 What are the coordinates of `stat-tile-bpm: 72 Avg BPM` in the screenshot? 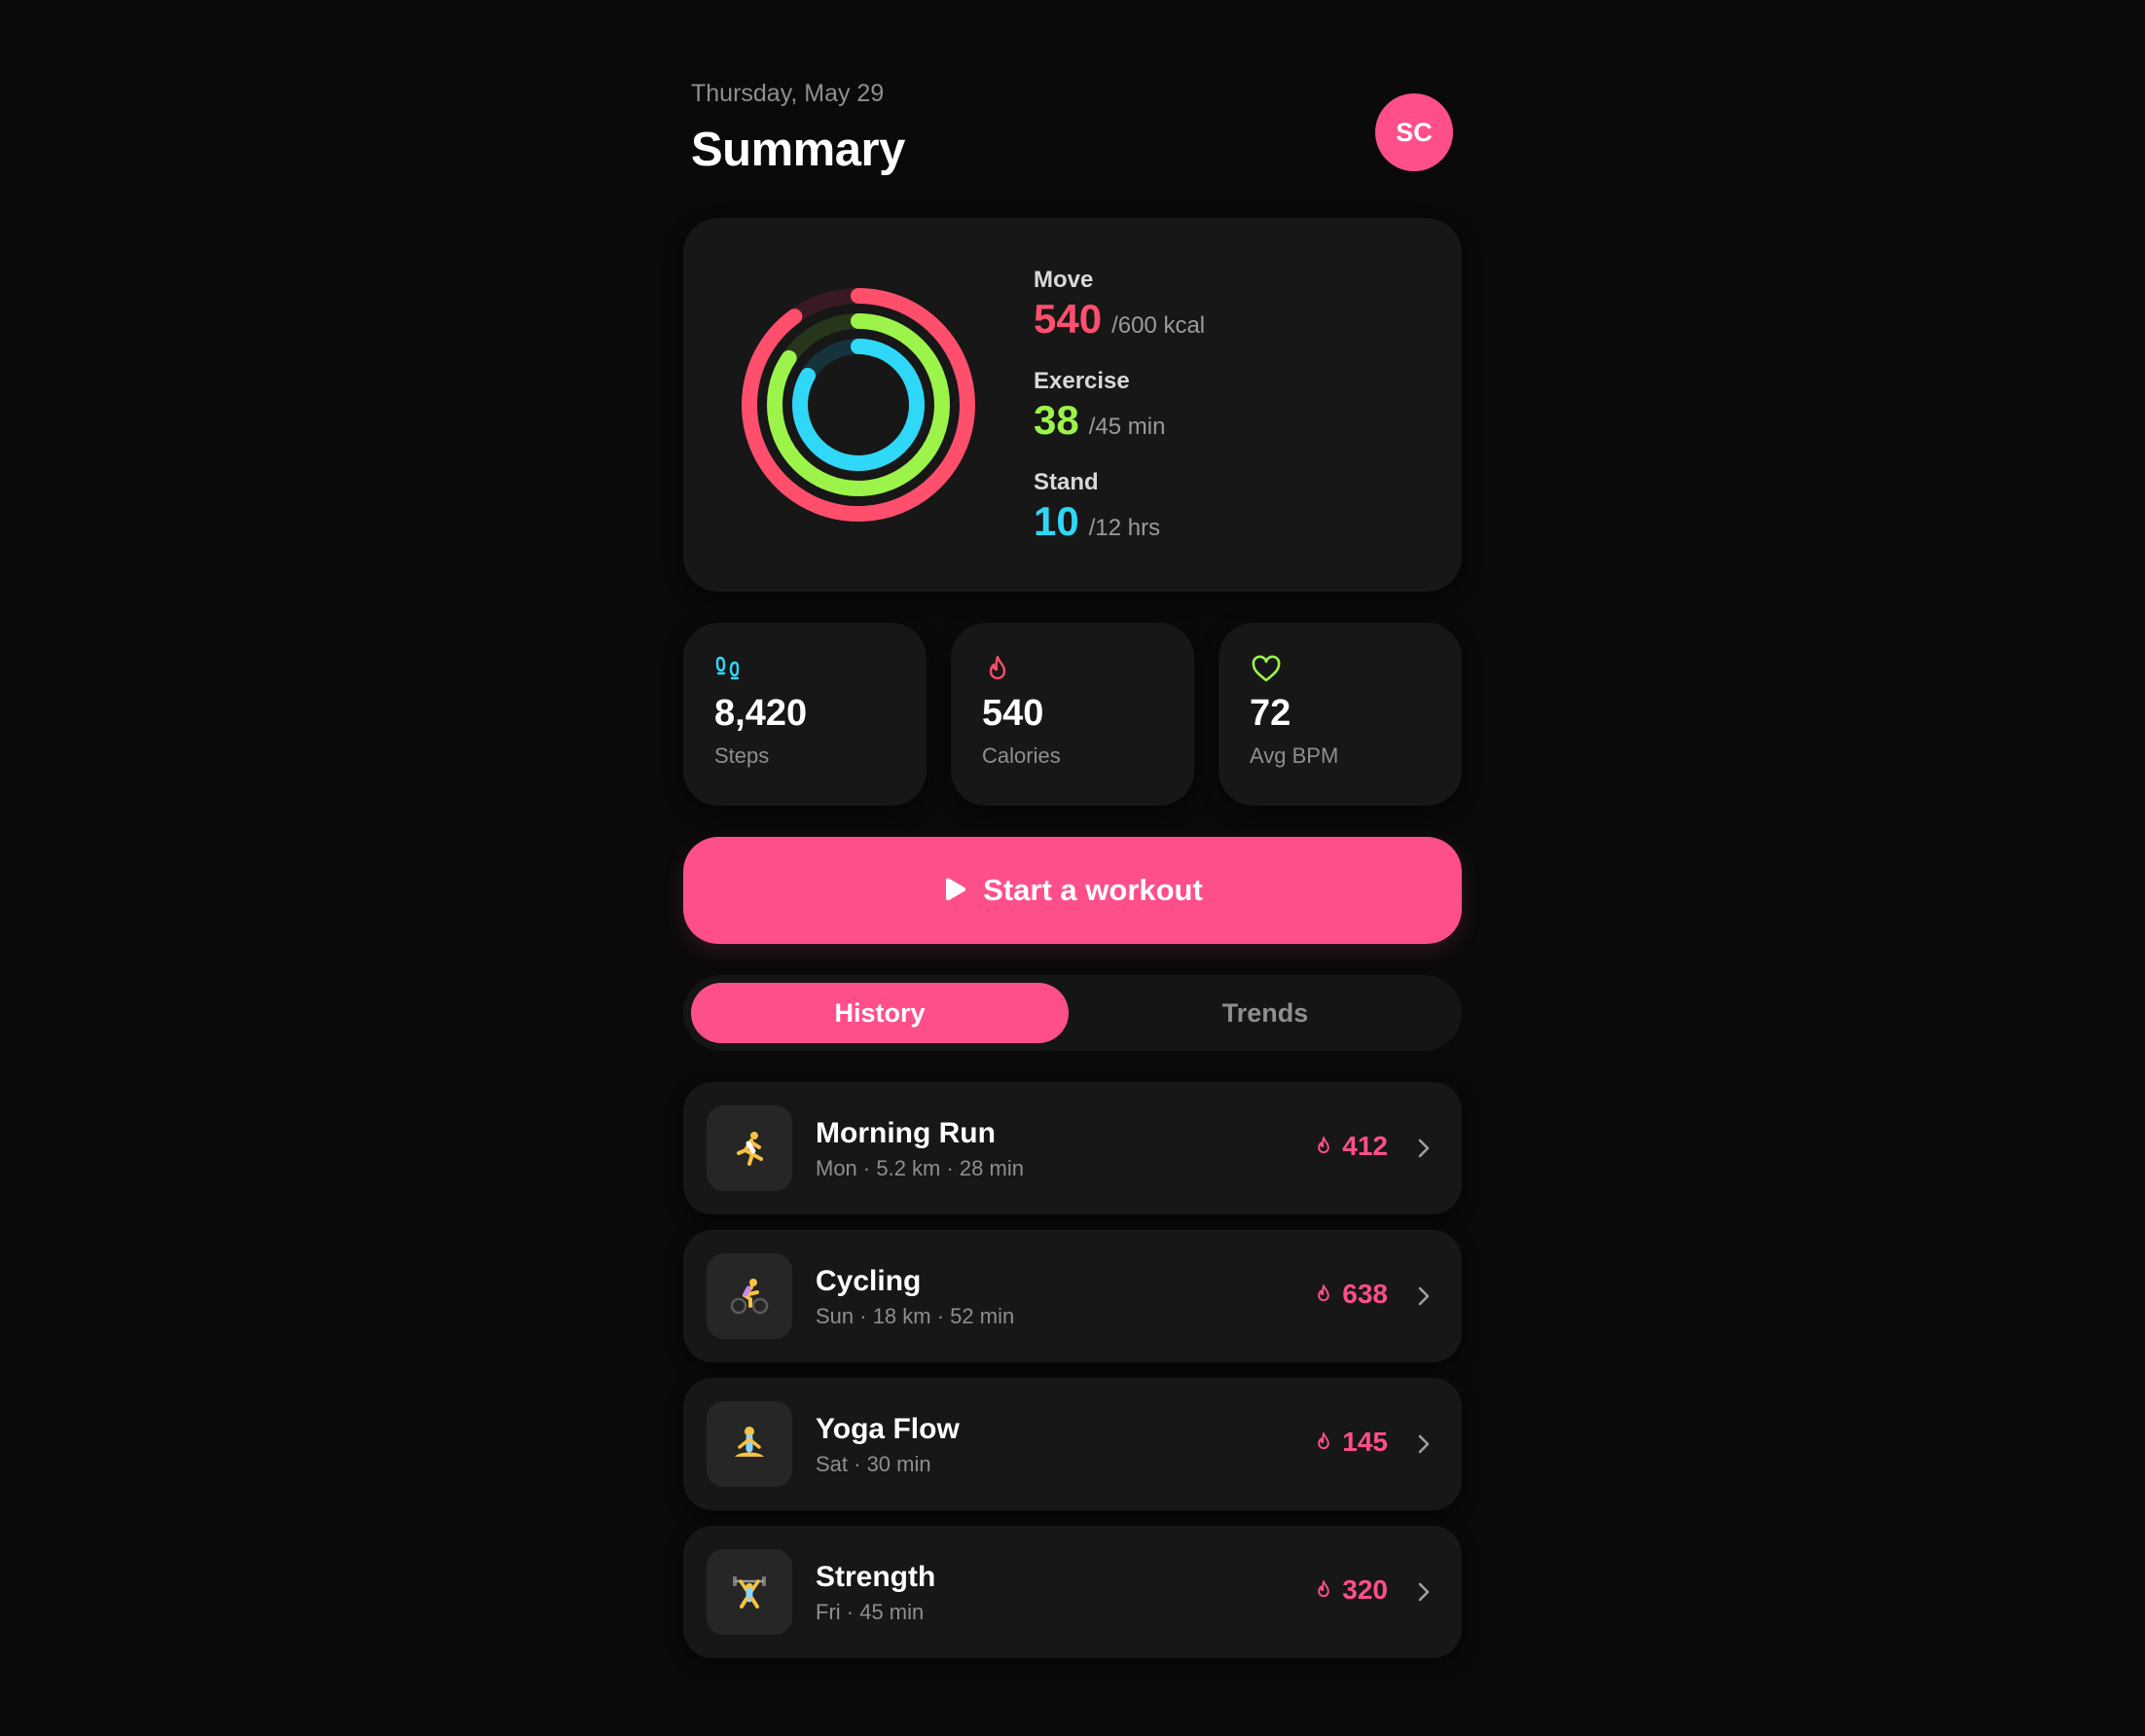 It's located at (1340, 715).